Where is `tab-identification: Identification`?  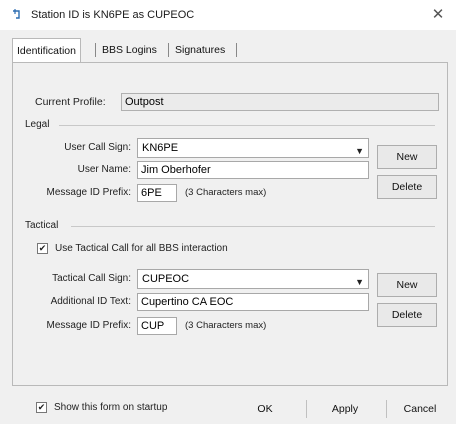
tab-identification: Identification is located at coordinates (46, 51).